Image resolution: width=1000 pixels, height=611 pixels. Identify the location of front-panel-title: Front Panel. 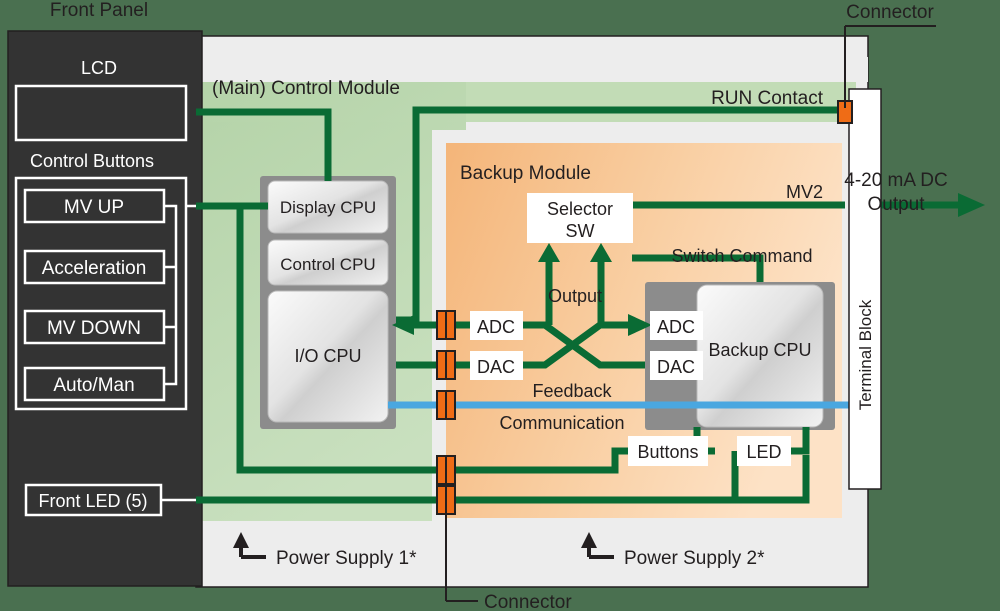
(99, 10).